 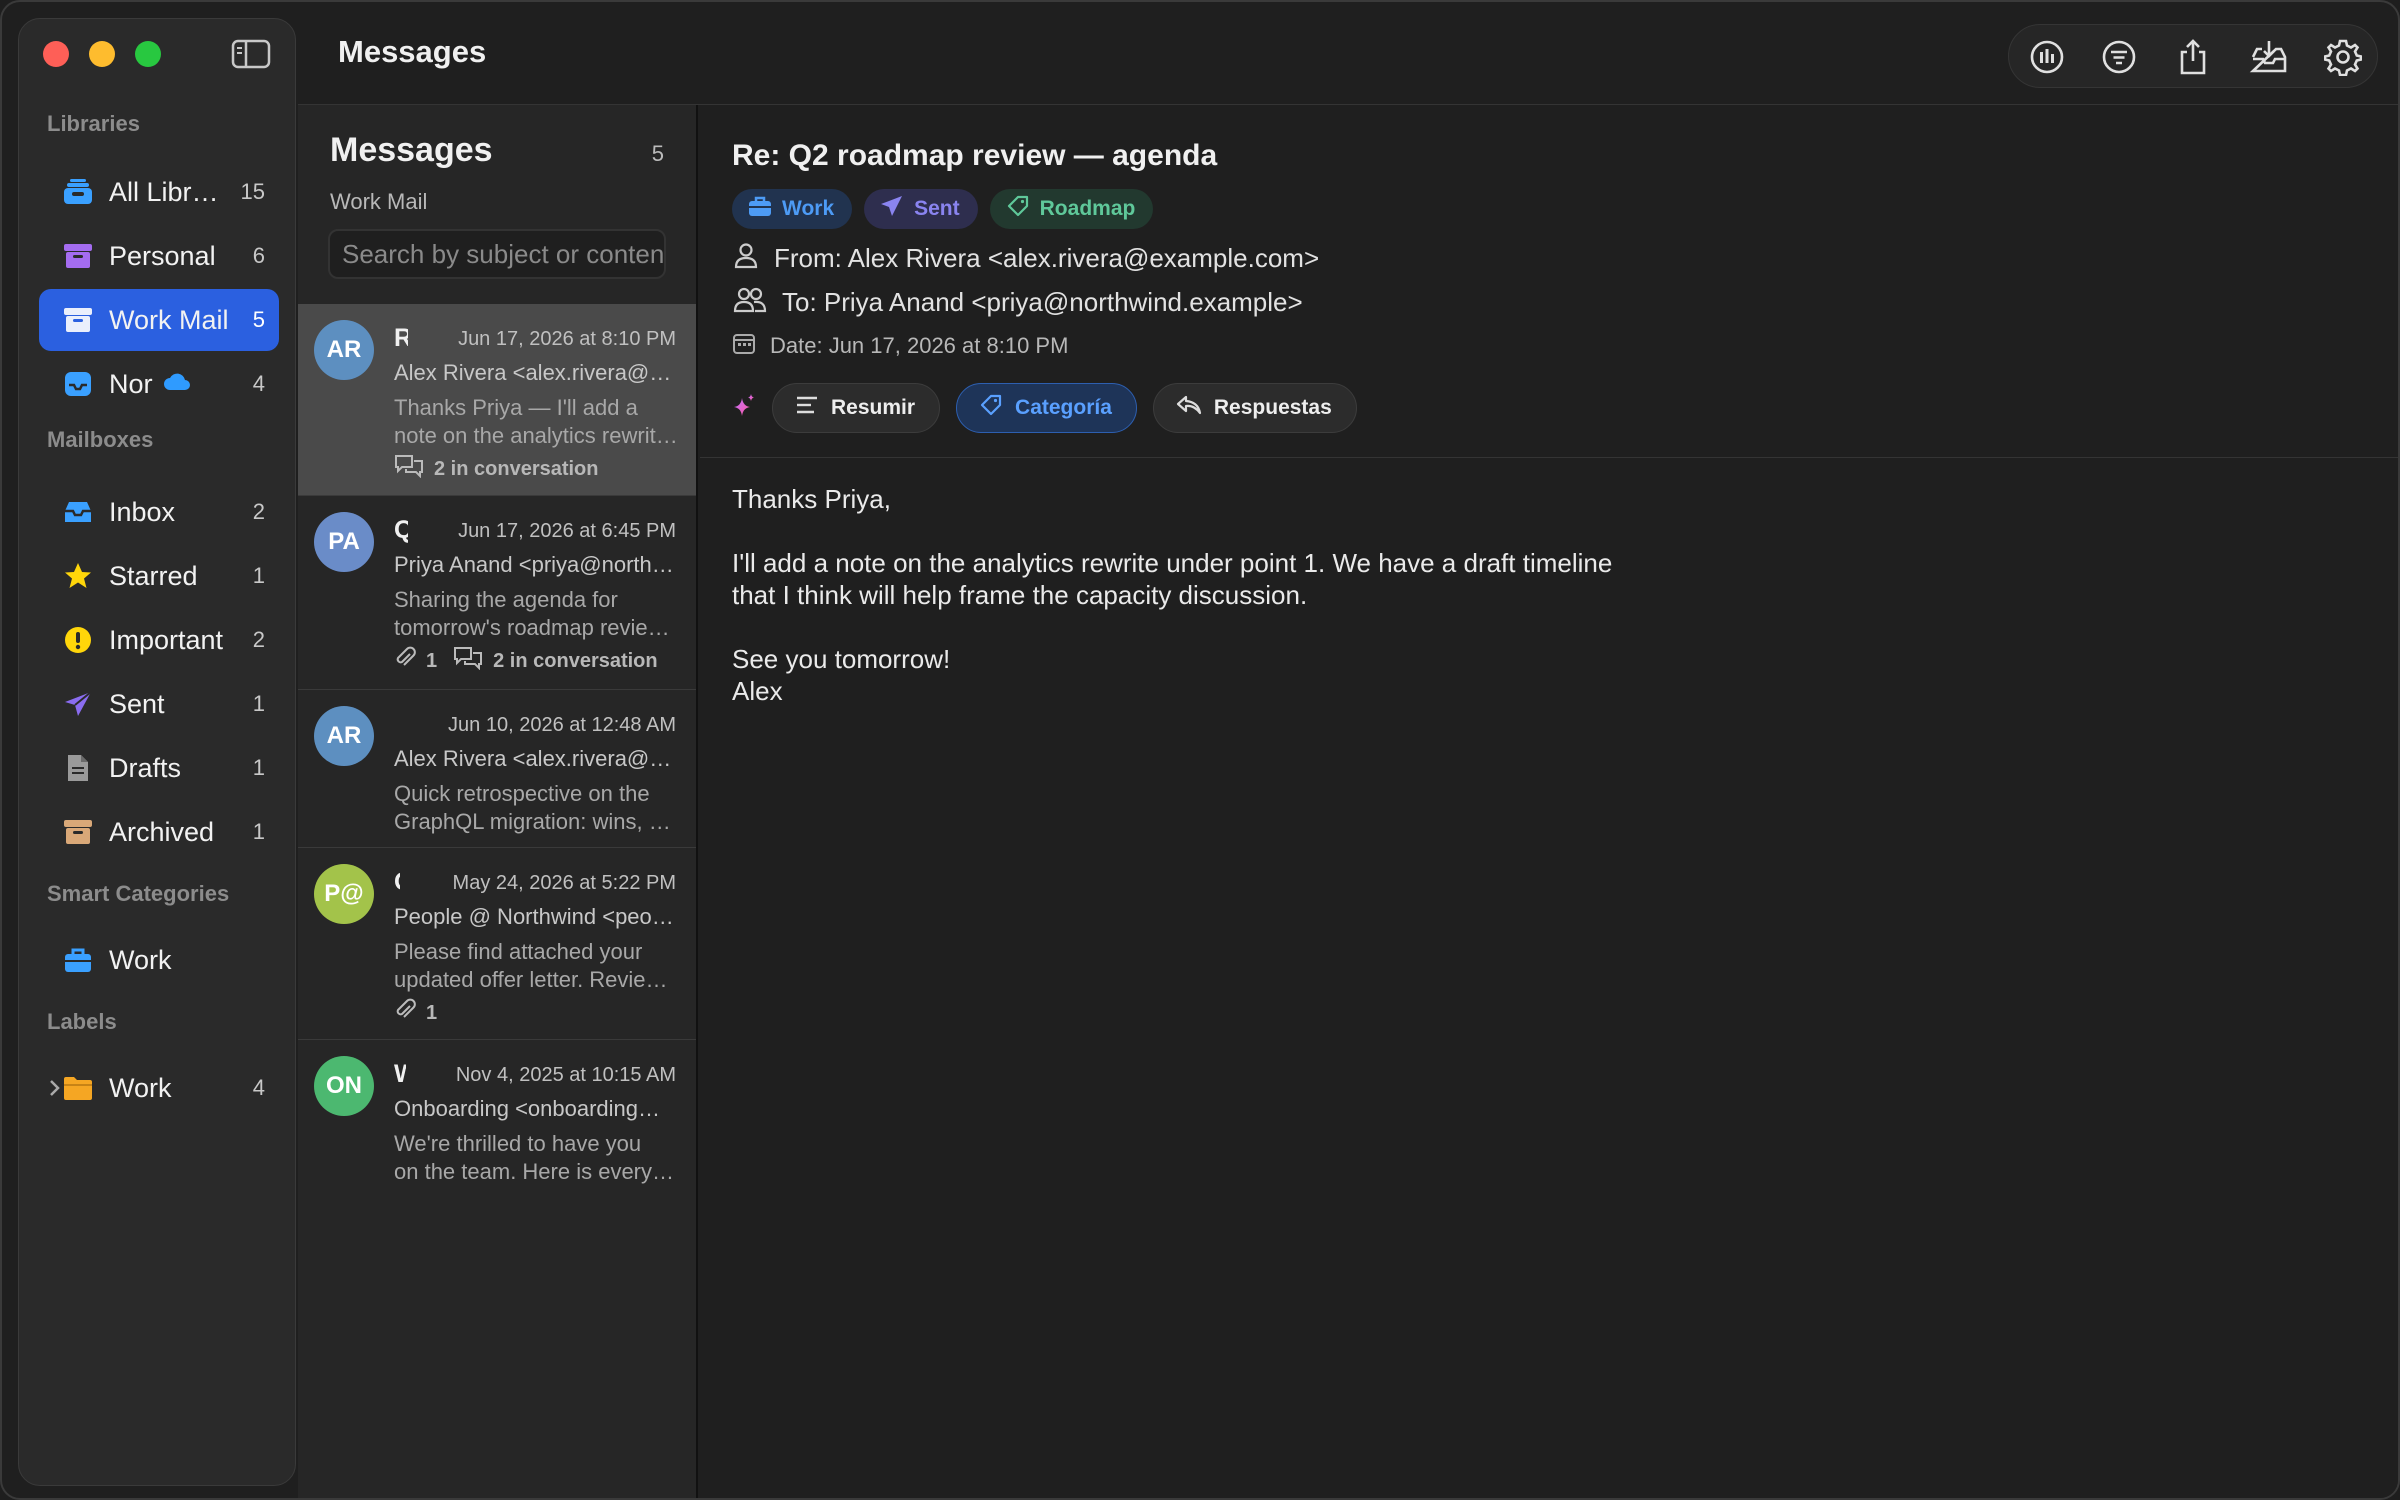 I want to click on summarize-label: Resumir, so click(x=873, y=407).